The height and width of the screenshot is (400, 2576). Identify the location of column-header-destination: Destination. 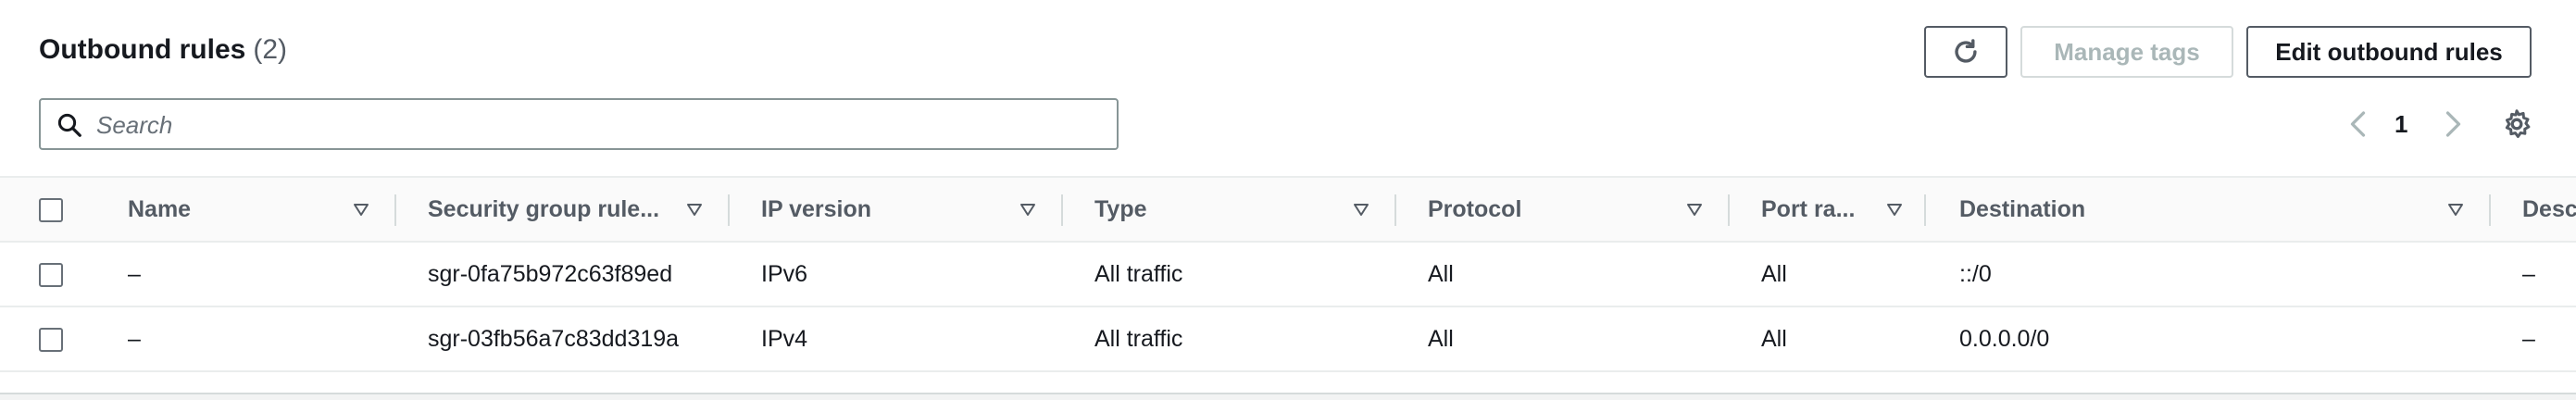
(2145, 210).